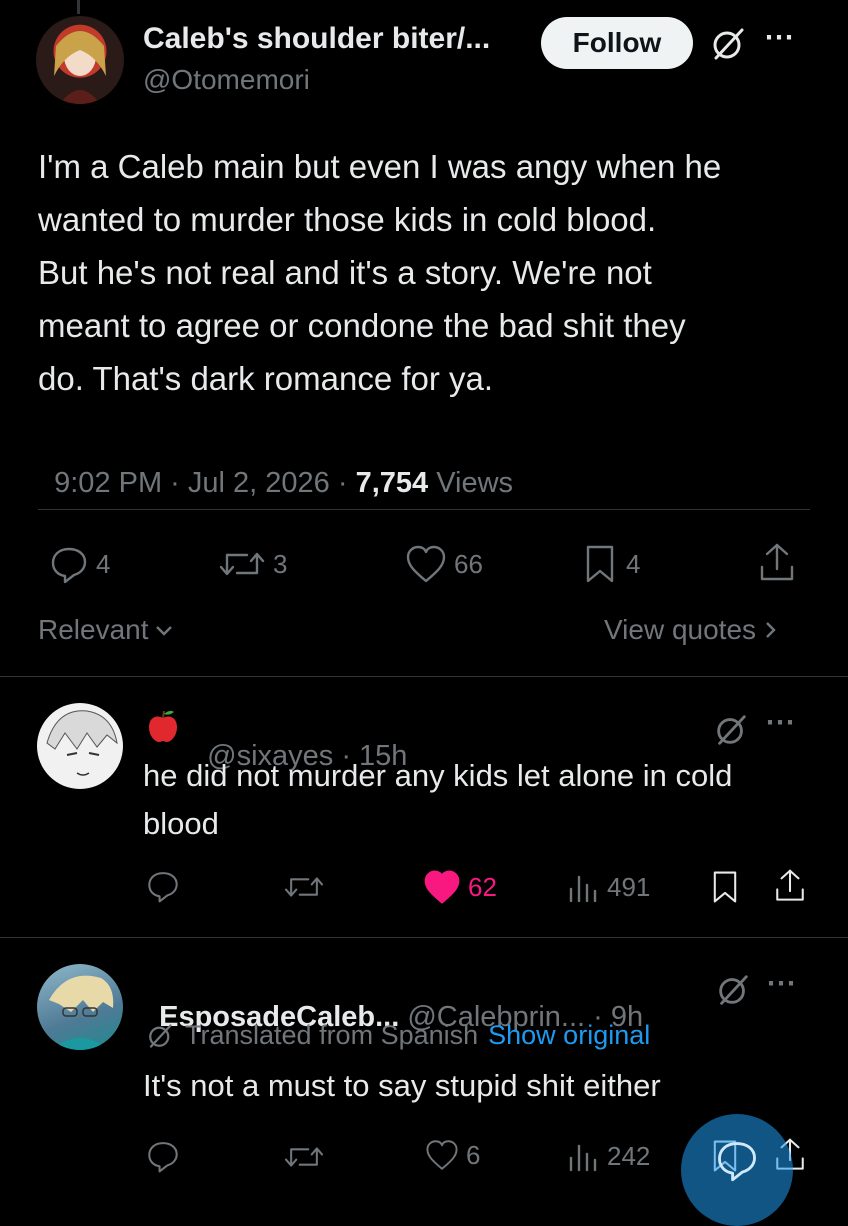 The height and width of the screenshot is (1226, 848). What do you see at coordinates (226, 80) in the screenshot?
I see `author-handle: @Otomemori` at bounding box center [226, 80].